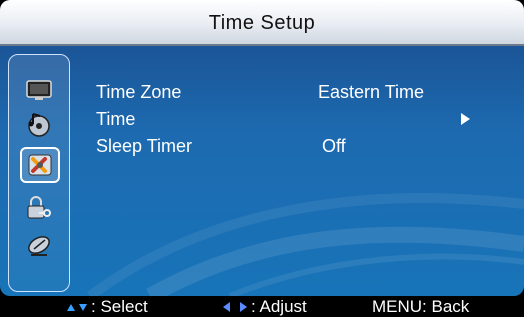 The height and width of the screenshot is (317, 524). I want to click on time-zone-value: Eastern Time, so click(371, 92).